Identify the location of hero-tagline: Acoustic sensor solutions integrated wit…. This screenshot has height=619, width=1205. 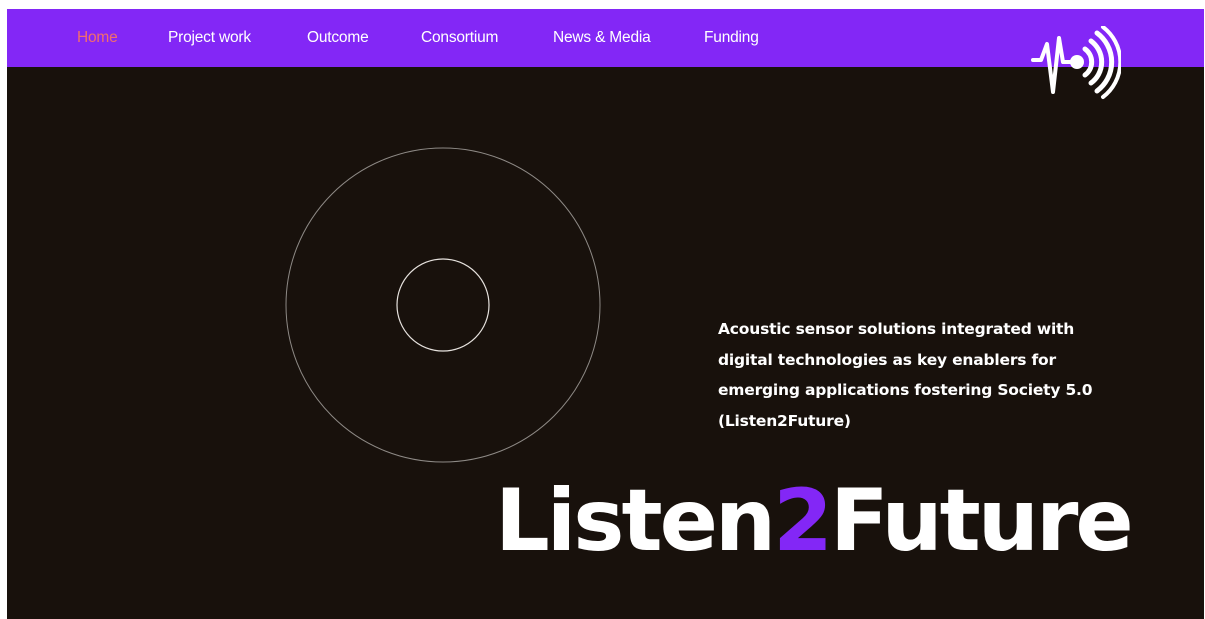
(923, 375).